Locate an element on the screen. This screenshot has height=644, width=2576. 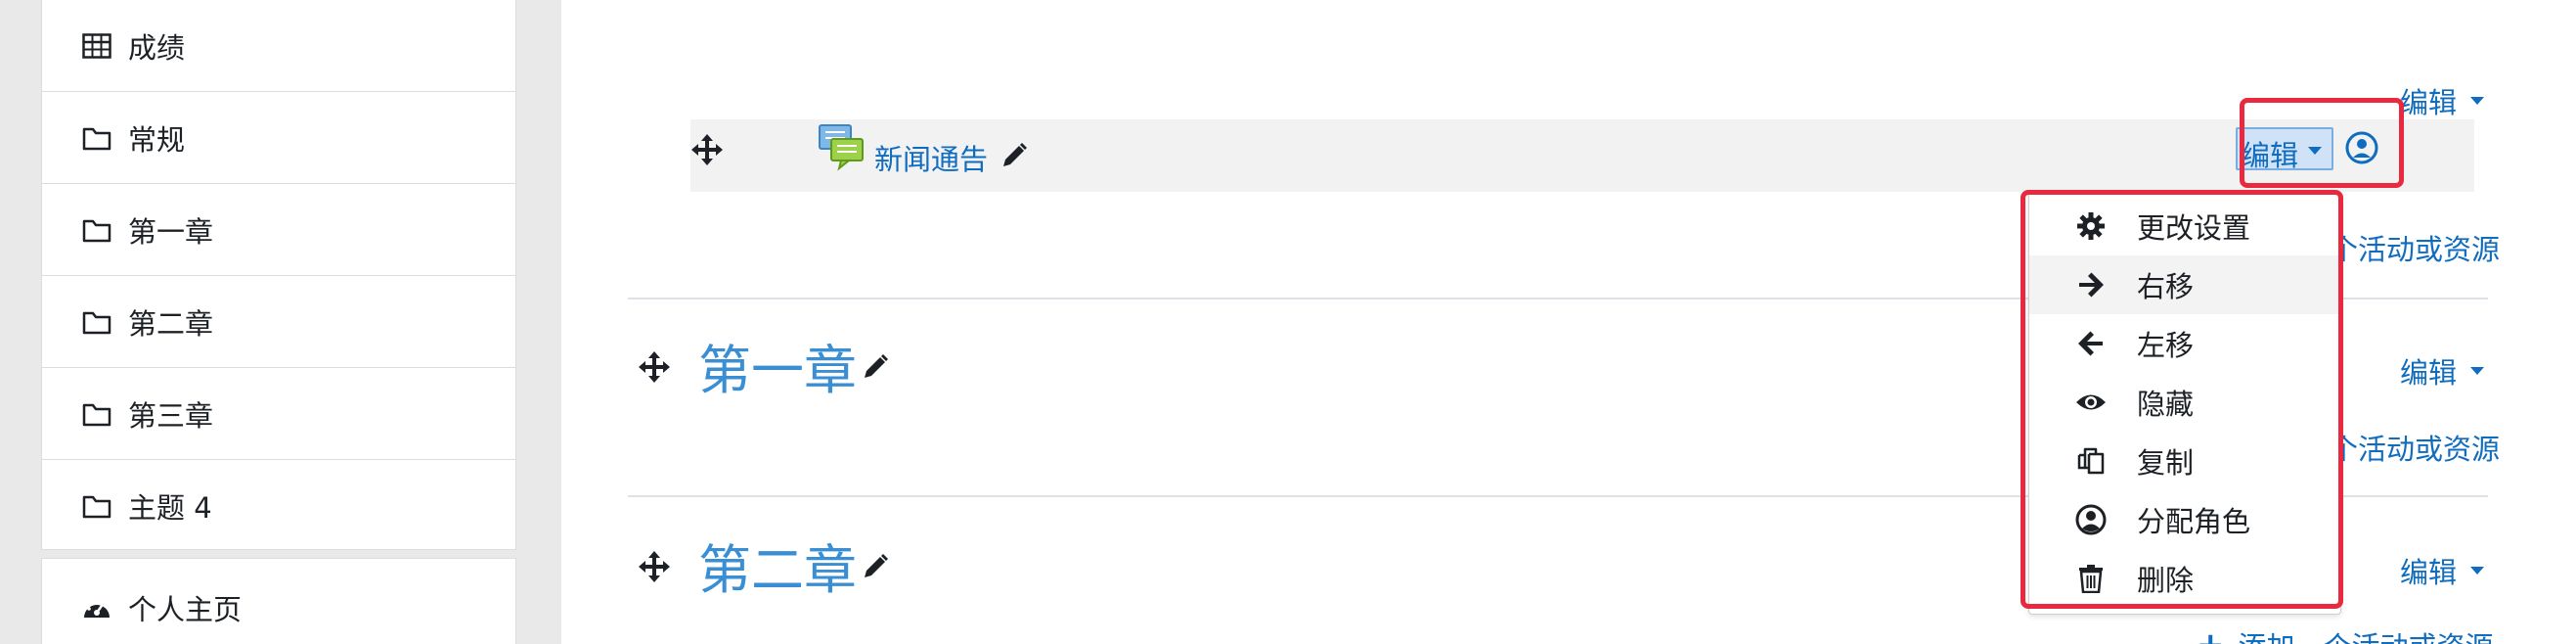
dashboard-icon is located at coordinates (96, 607).